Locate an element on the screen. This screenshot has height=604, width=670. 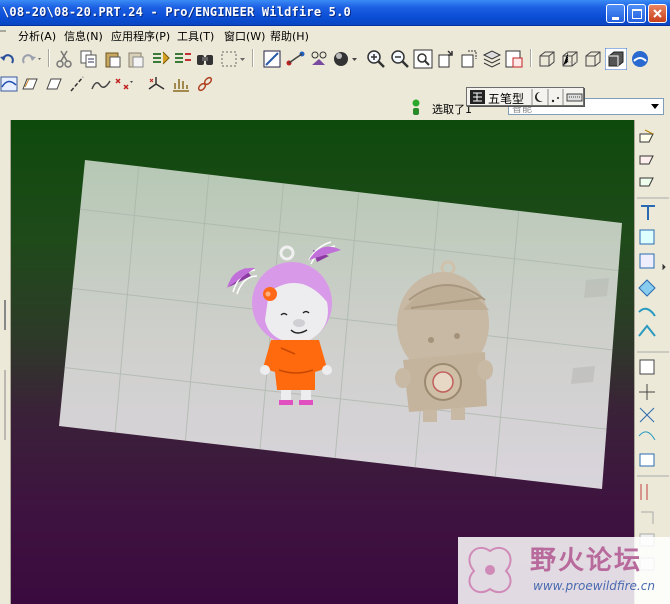
ime-mode: 五笔型 is located at coordinates (506, 99).